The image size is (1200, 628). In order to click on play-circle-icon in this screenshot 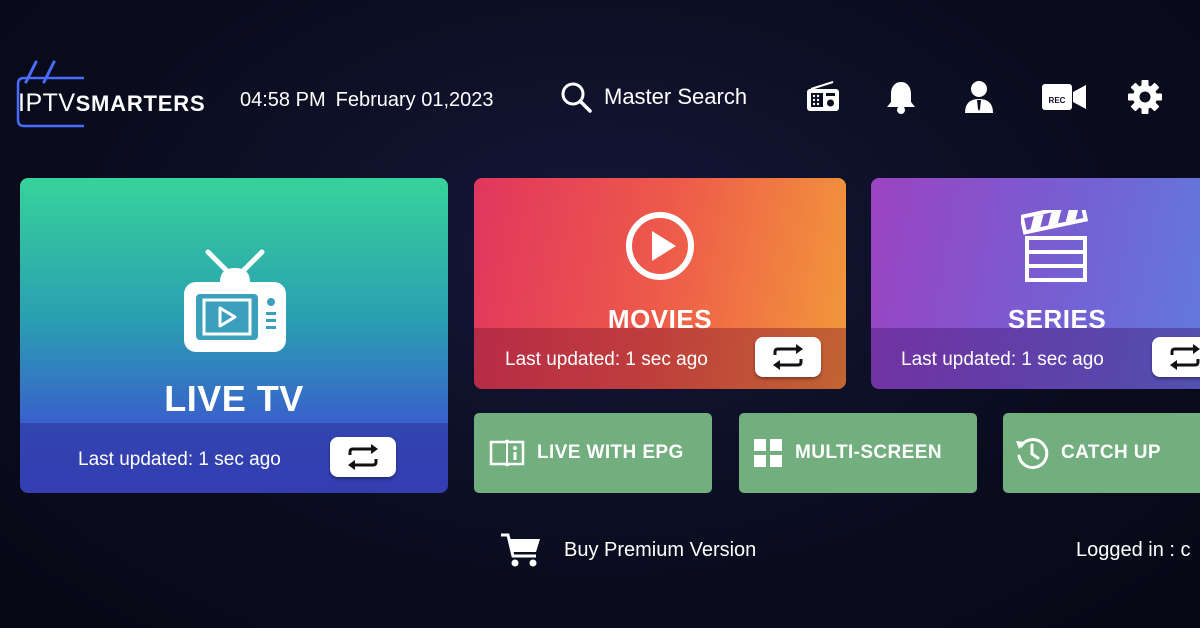, I will do `click(660, 246)`.